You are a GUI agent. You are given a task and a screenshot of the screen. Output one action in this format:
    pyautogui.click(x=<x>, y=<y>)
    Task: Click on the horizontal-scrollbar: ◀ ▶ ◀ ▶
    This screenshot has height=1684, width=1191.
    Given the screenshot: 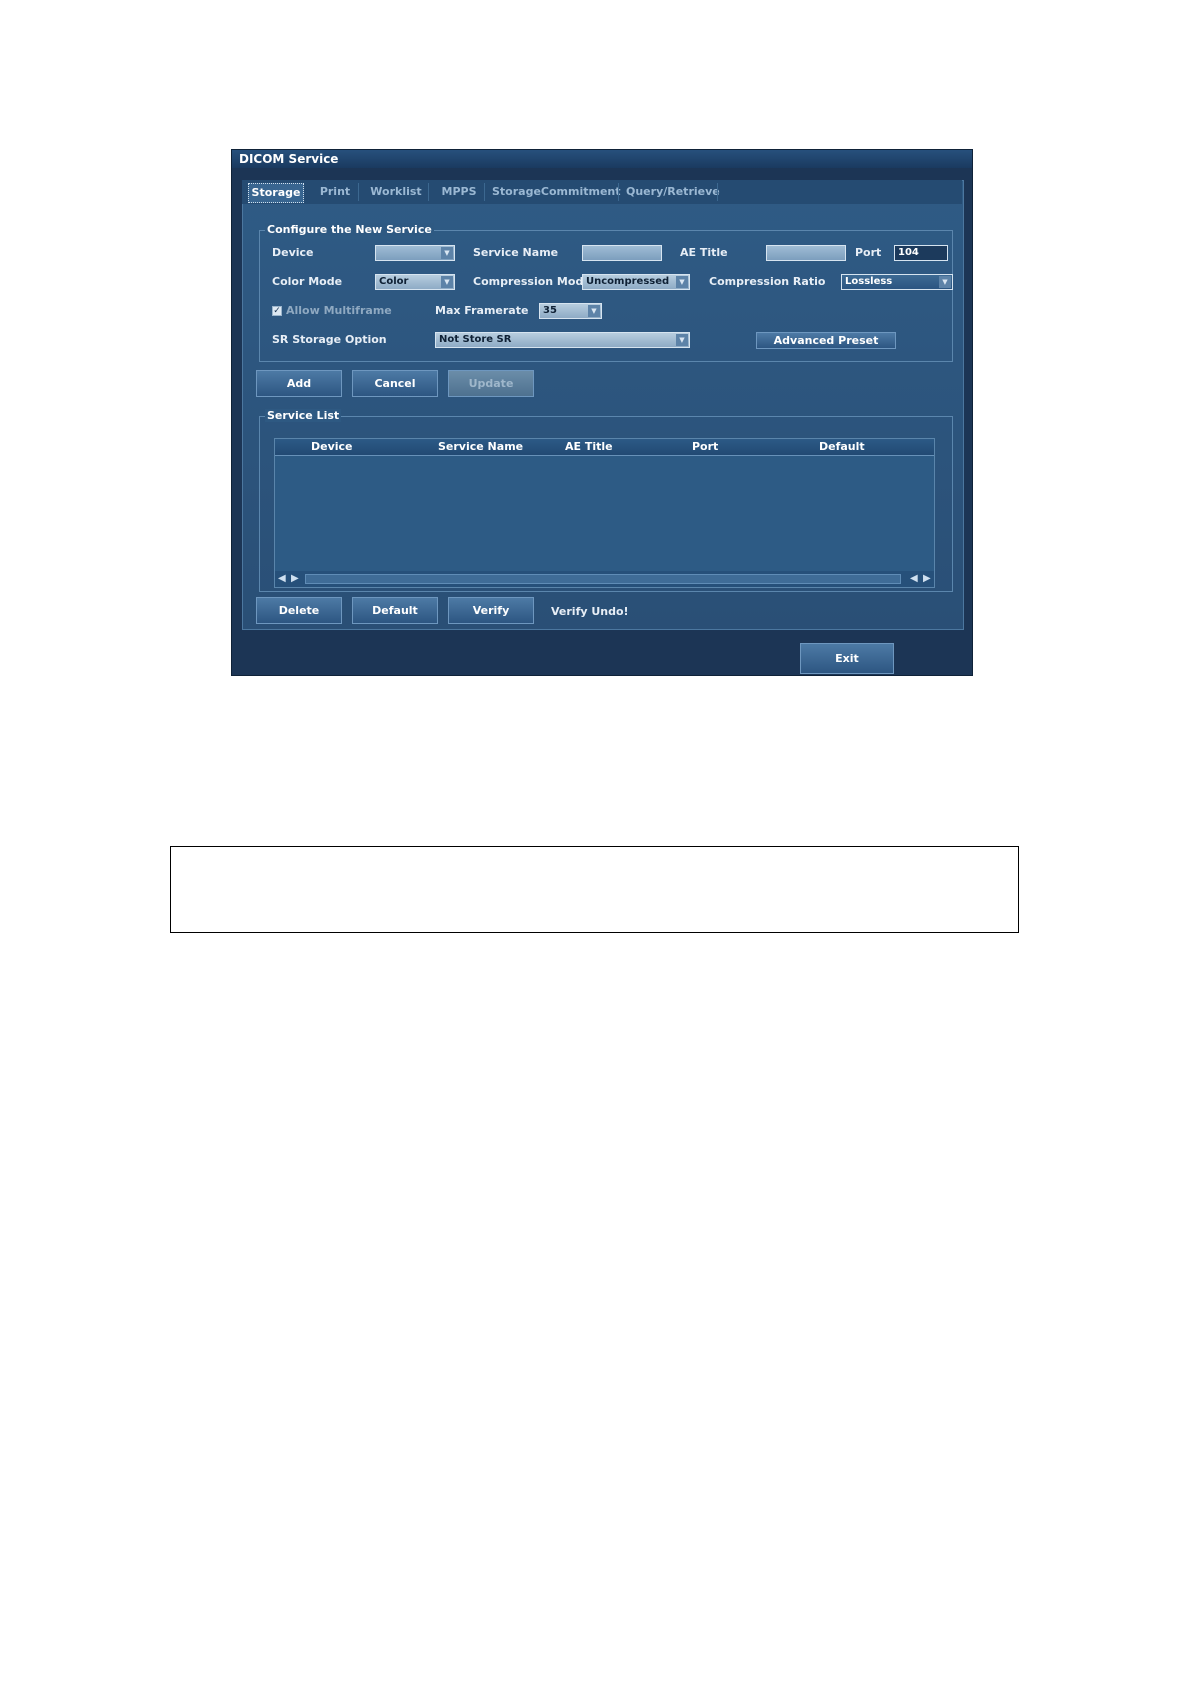 What is the action you would take?
    pyautogui.click(x=604, y=579)
    